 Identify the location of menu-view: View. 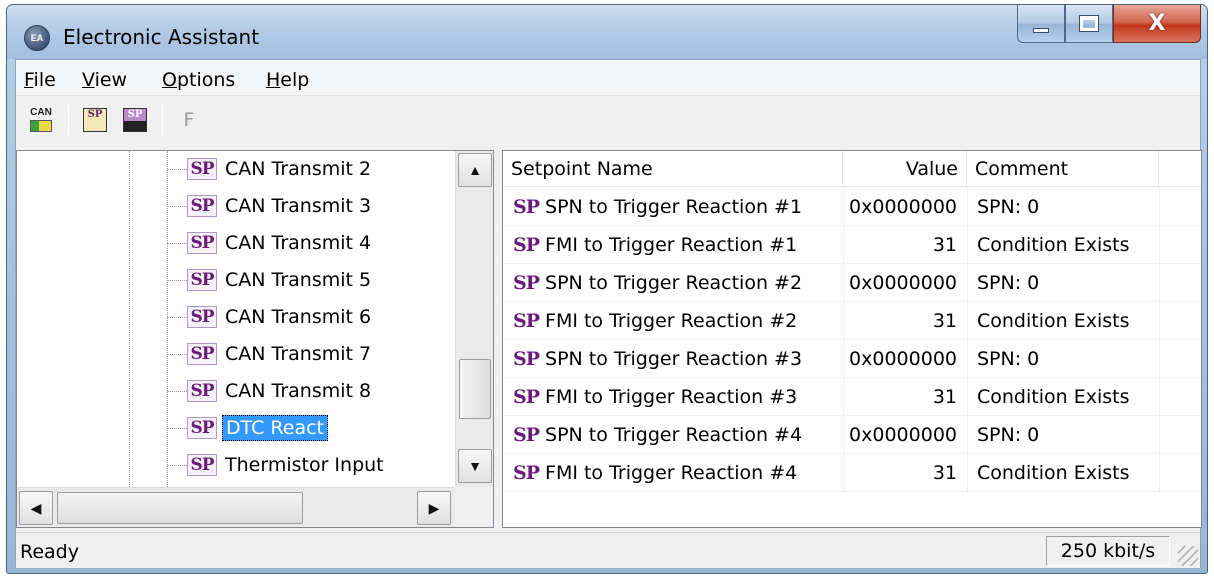
(104, 80).